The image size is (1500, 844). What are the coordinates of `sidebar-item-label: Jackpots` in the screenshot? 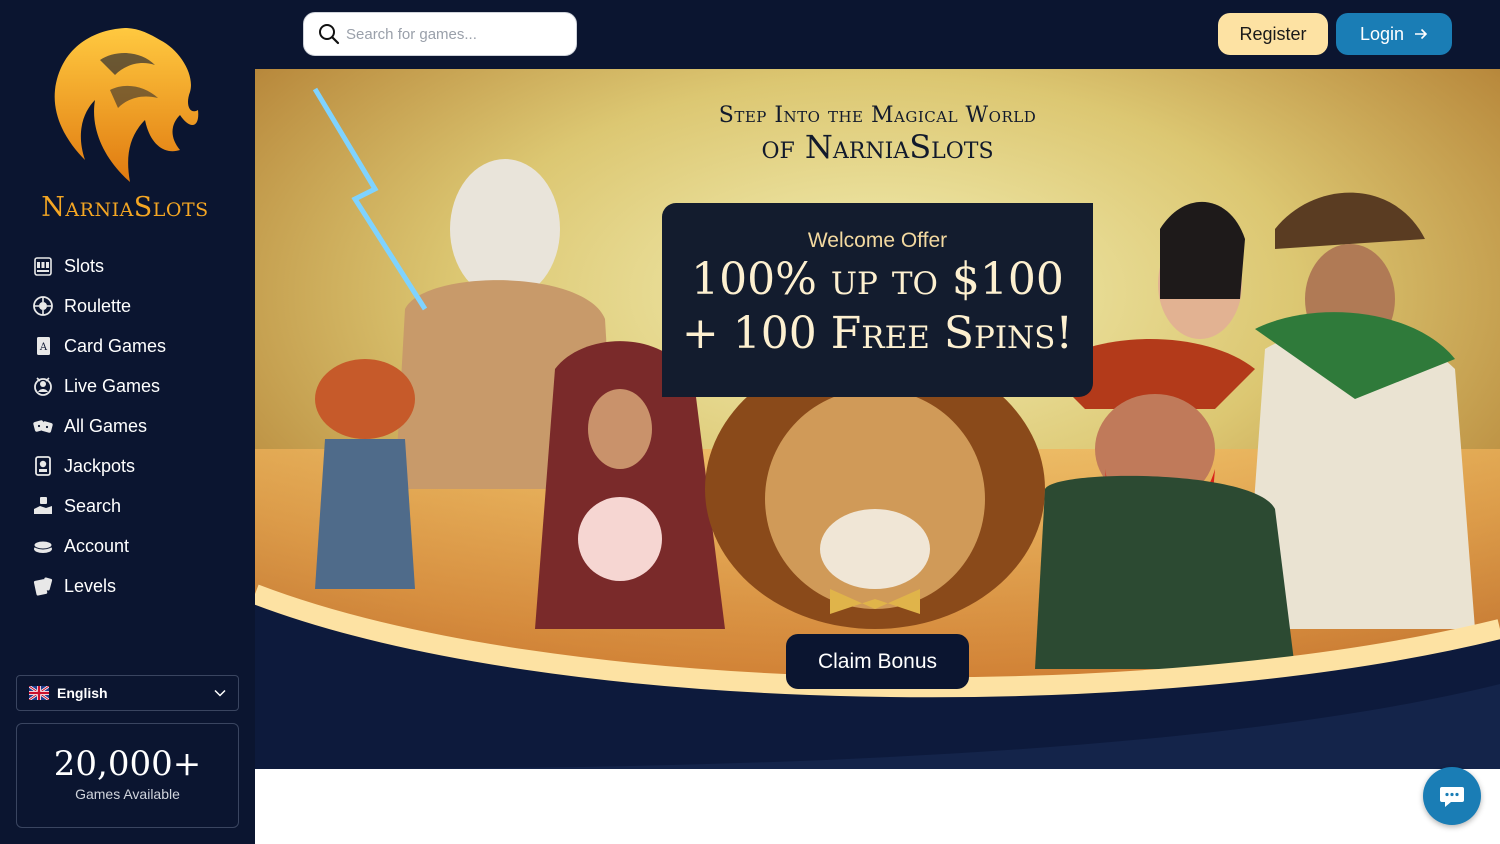 It's located at (100, 465).